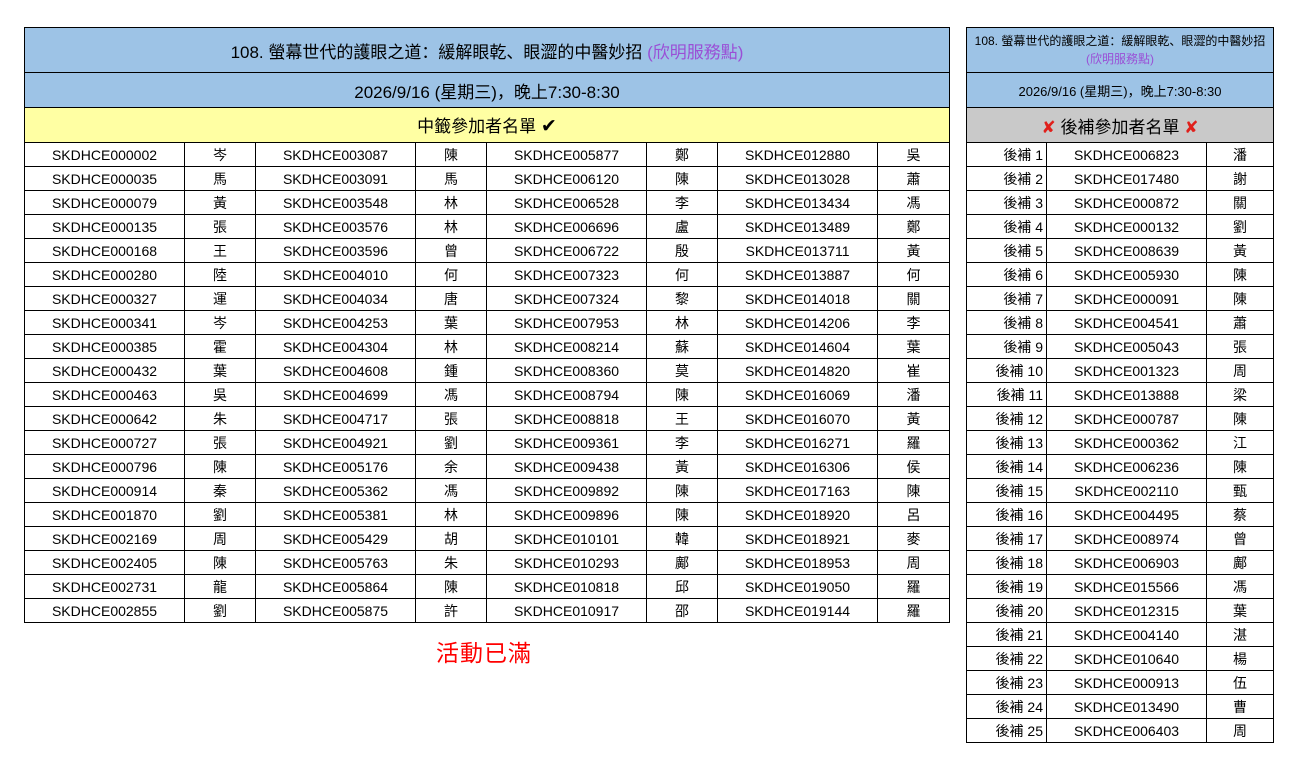 The width and height of the screenshot is (1298, 769). I want to click on participant-surname: 岑, so click(220, 322).